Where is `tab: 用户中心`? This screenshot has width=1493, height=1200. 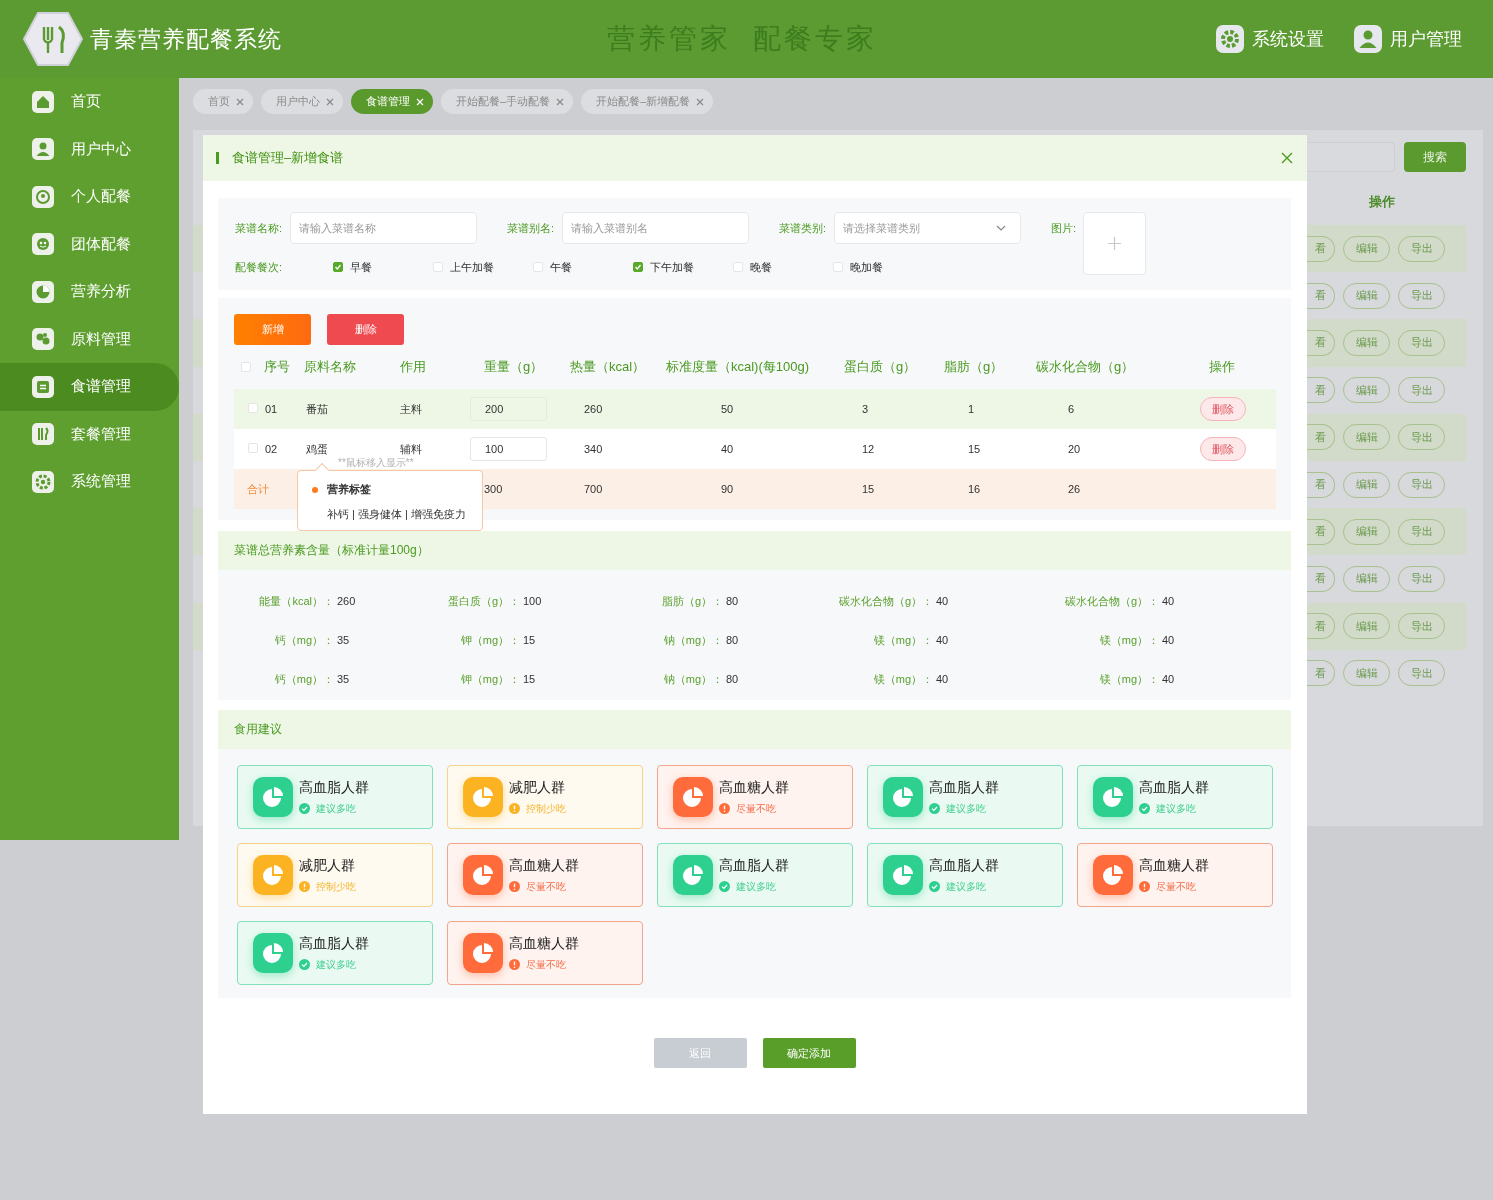
tab: 用户中心 is located at coordinates (302, 101).